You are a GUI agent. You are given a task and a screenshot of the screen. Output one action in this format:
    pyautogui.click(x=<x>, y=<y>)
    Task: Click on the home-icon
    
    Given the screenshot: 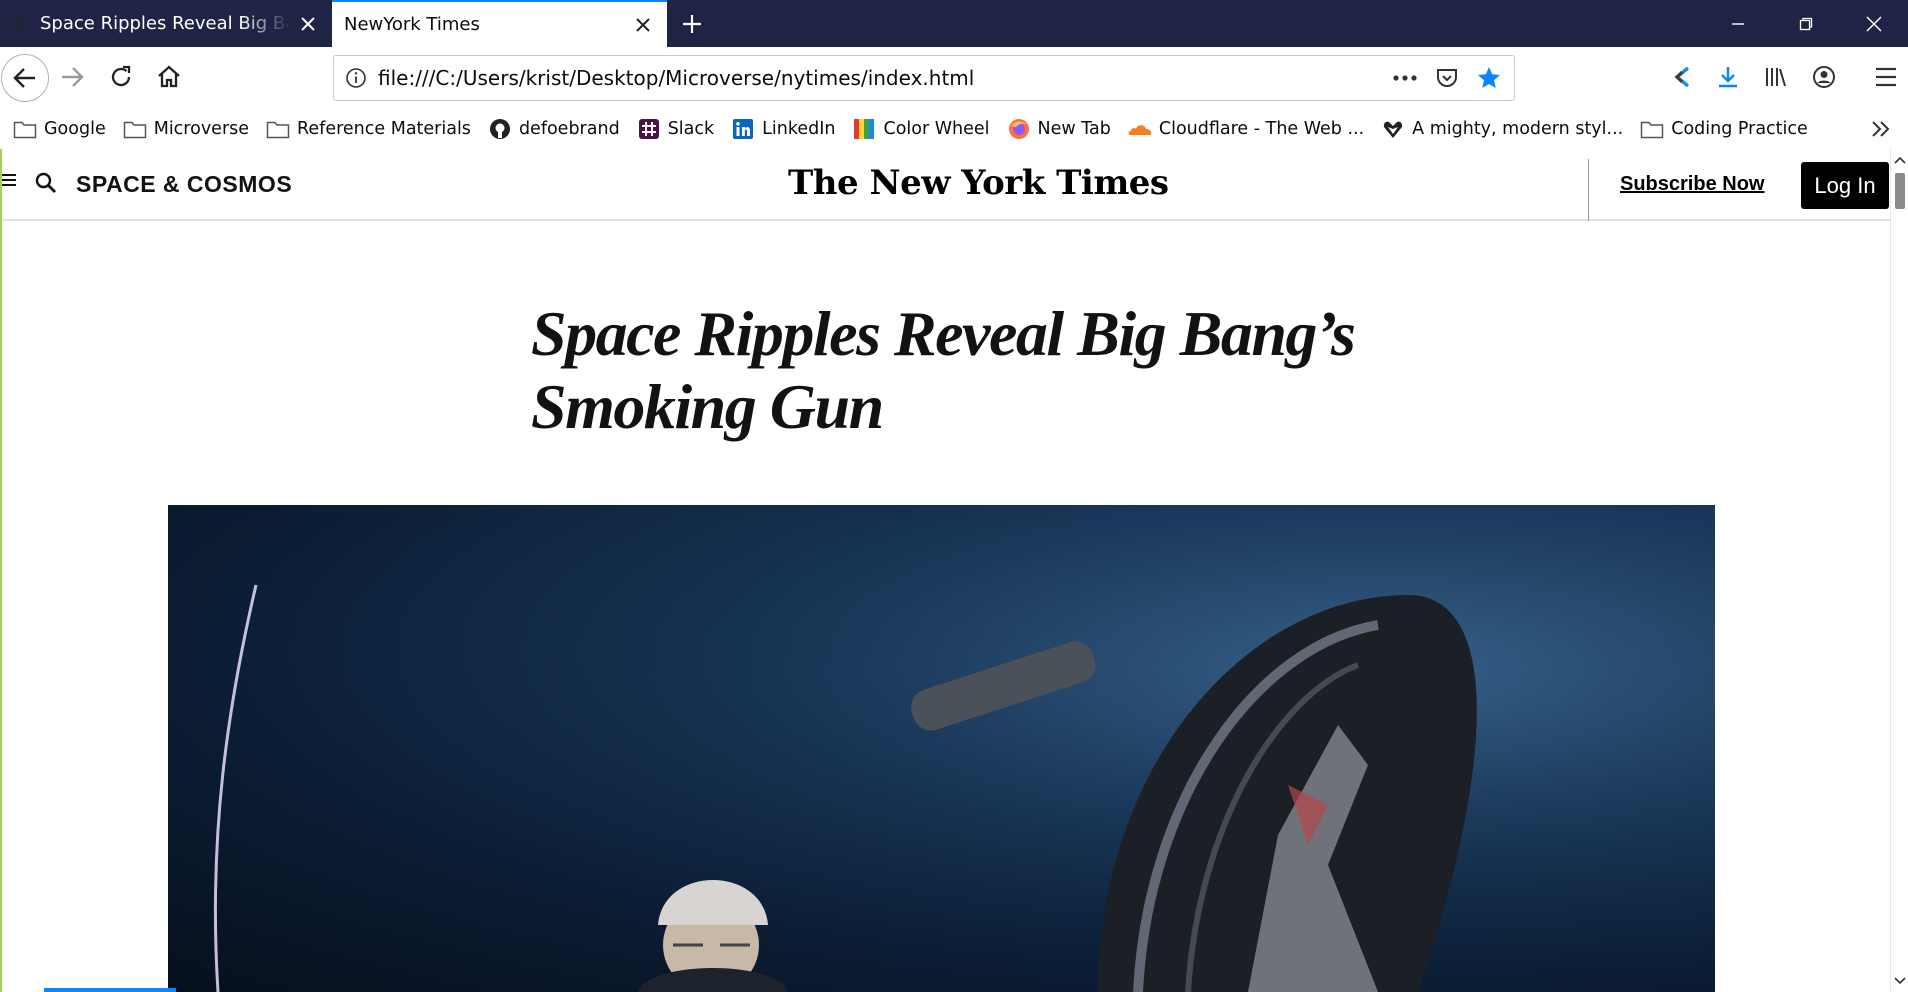 What is the action you would take?
    pyautogui.click(x=169, y=76)
    